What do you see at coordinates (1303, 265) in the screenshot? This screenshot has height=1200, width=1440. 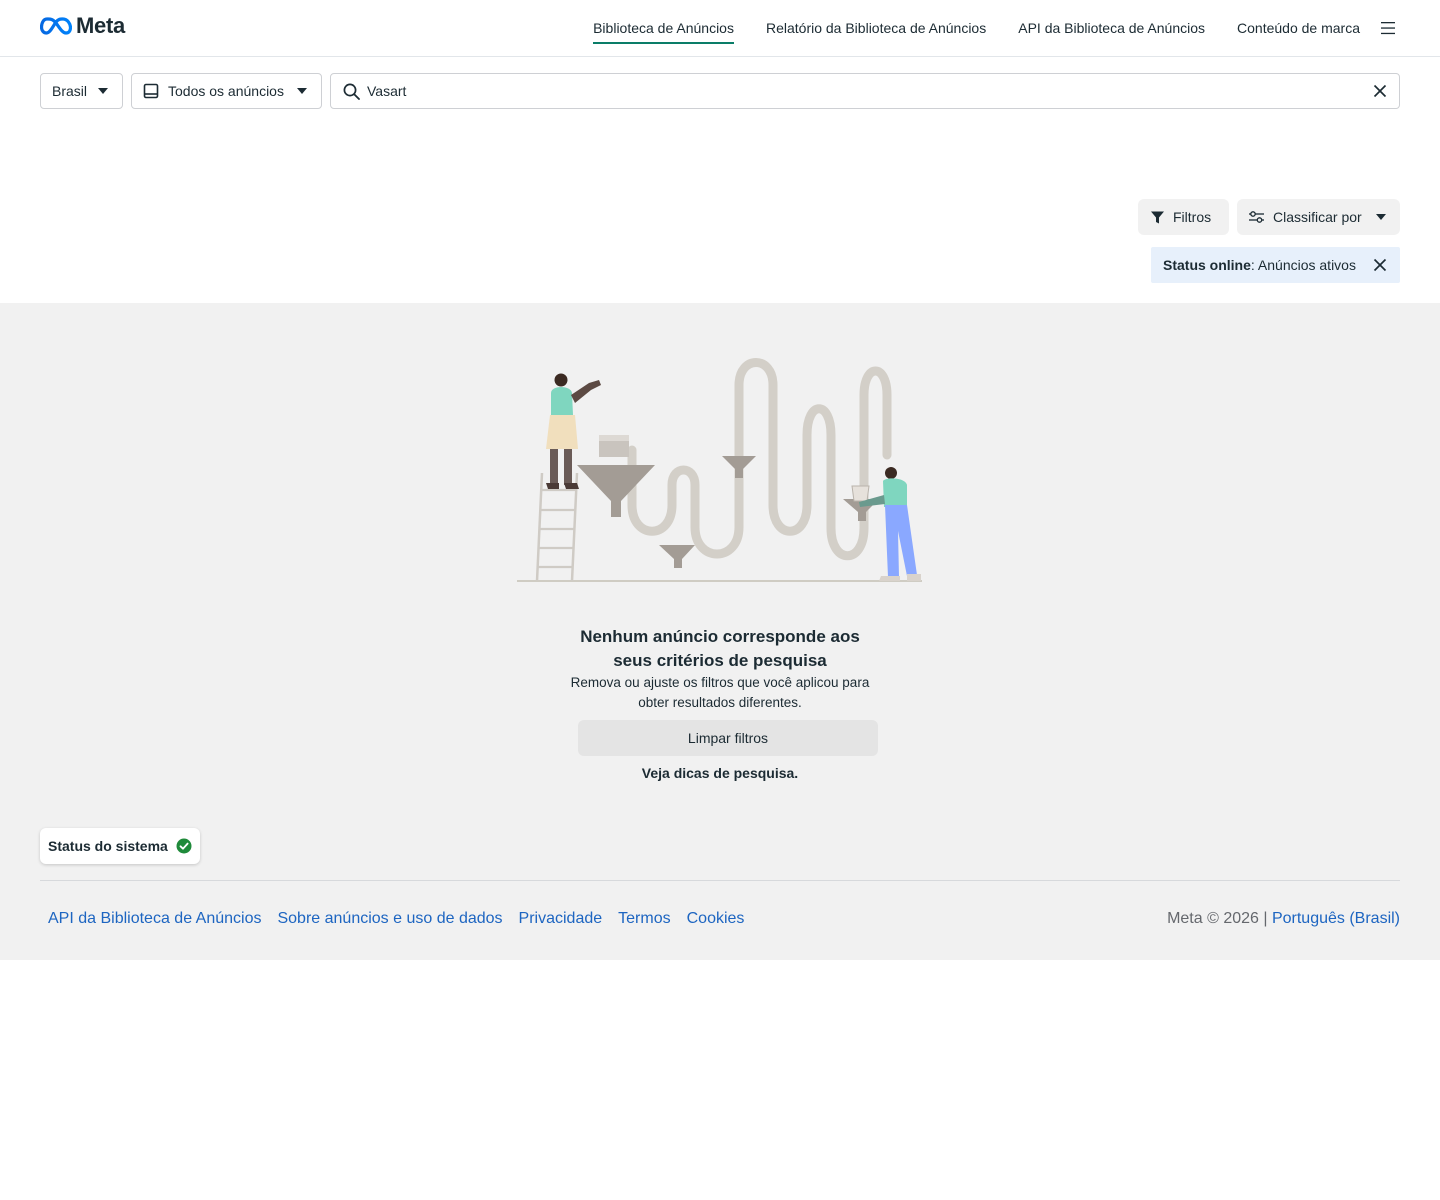 I see `filter-chip-value: : Anúncios ativos` at bounding box center [1303, 265].